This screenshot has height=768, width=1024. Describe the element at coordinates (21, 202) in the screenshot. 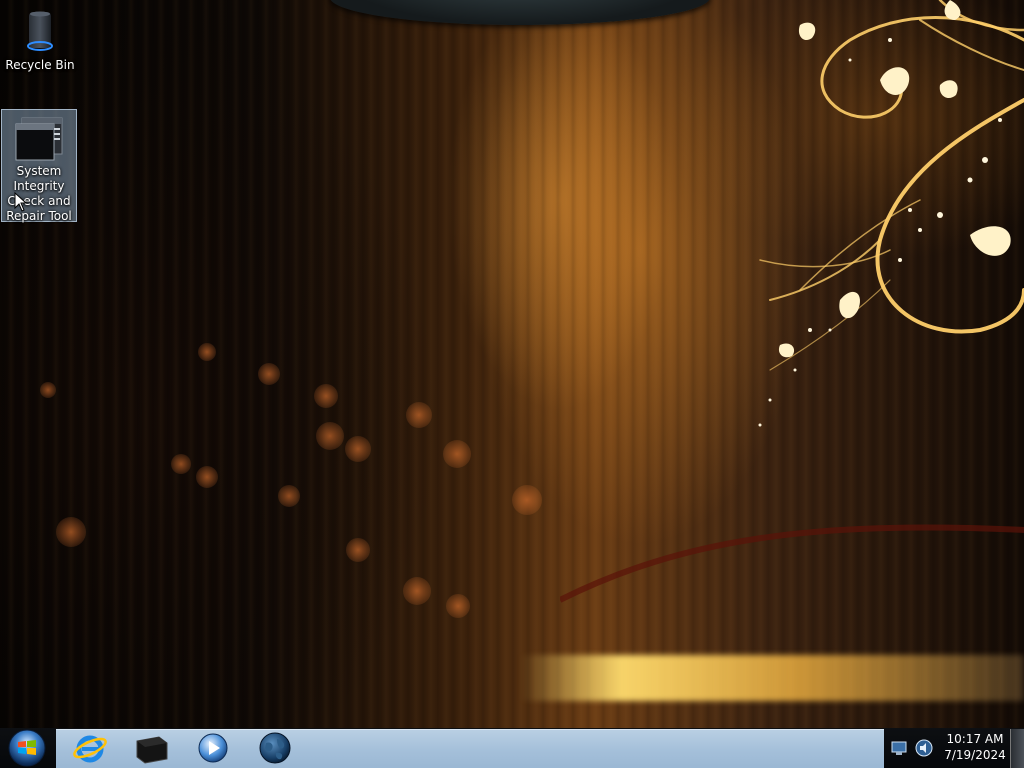

I see `mouse-cursor-icon` at that location.